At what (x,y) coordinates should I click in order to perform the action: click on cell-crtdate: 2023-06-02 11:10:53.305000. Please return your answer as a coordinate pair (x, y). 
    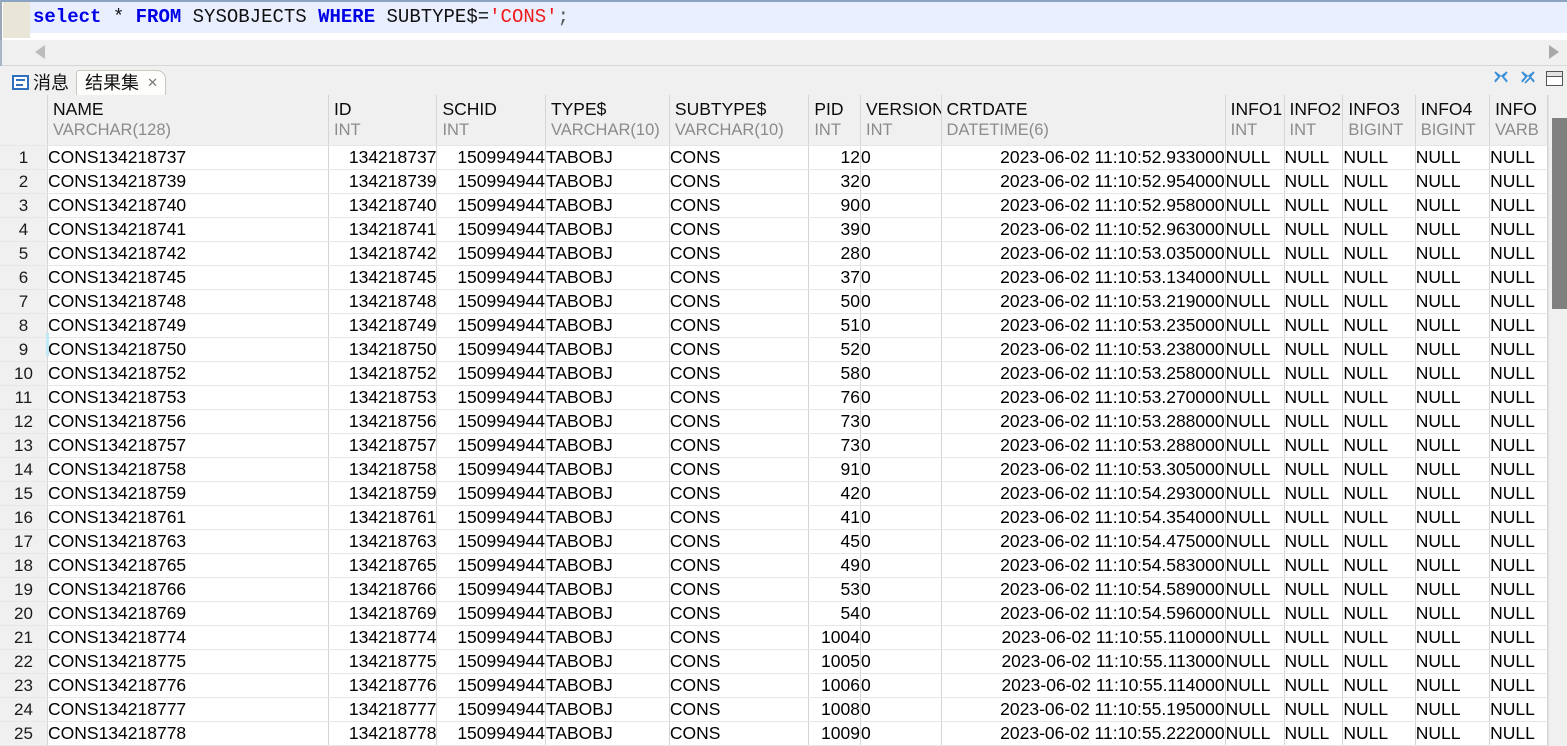
    Looking at the image, I should click on (1083, 469).